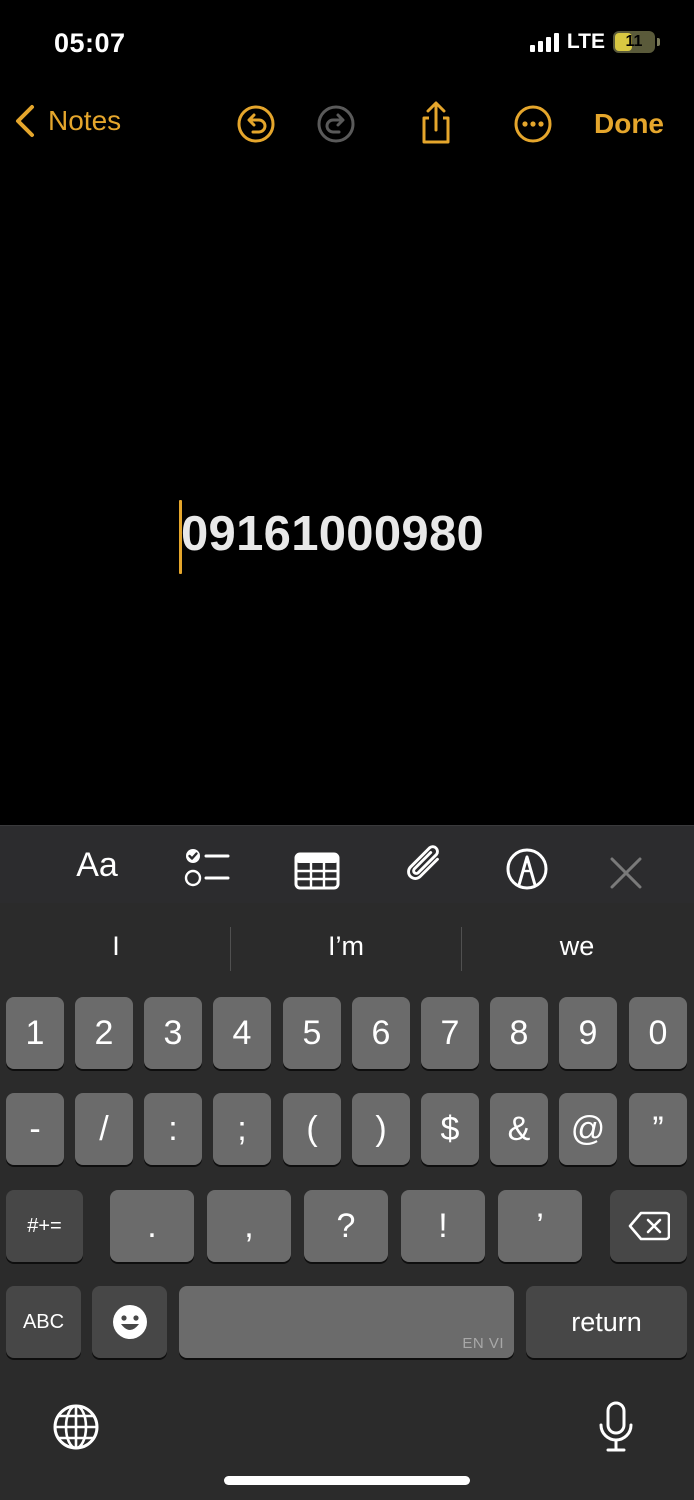 This screenshot has height=1500, width=694. What do you see at coordinates (312, 1129) in the screenshot?
I see `key-open-paren: (` at bounding box center [312, 1129].